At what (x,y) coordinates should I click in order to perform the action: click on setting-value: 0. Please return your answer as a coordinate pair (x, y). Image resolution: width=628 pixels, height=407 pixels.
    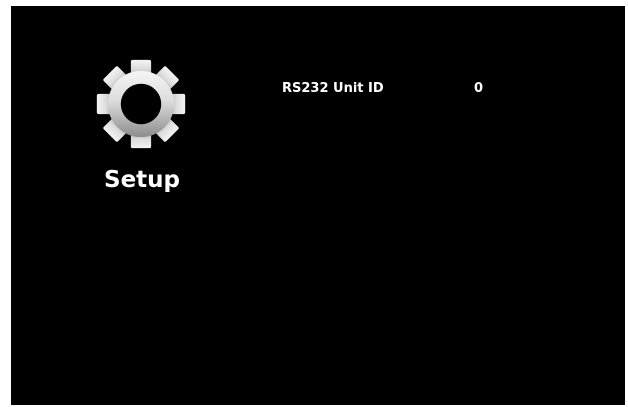
    Looking at the image, I should click on (479, 88).